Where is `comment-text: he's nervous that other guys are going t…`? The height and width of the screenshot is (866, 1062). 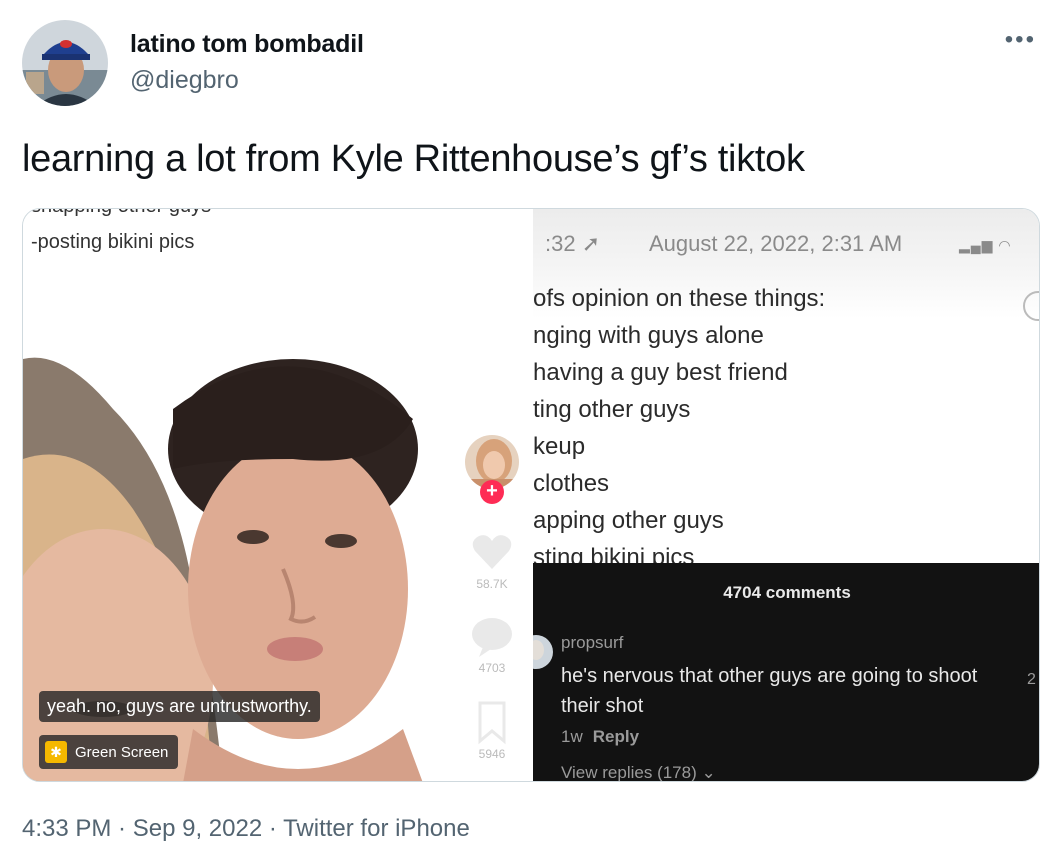 comment-text: he's nervous that other guys are going t… is located at coordinates (769, 691).